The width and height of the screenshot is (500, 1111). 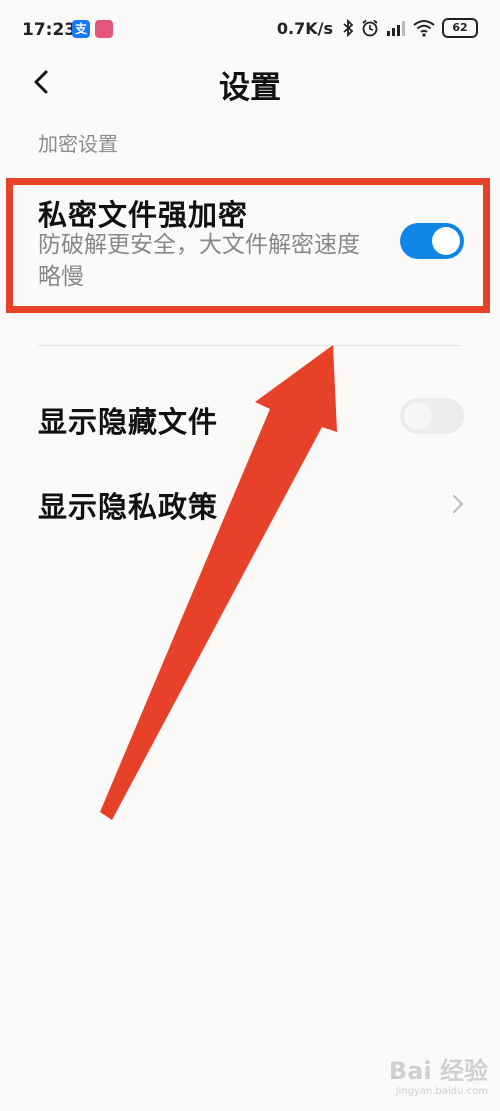 I want to click on section-header: 加密设置, so click(x=78, y=144).